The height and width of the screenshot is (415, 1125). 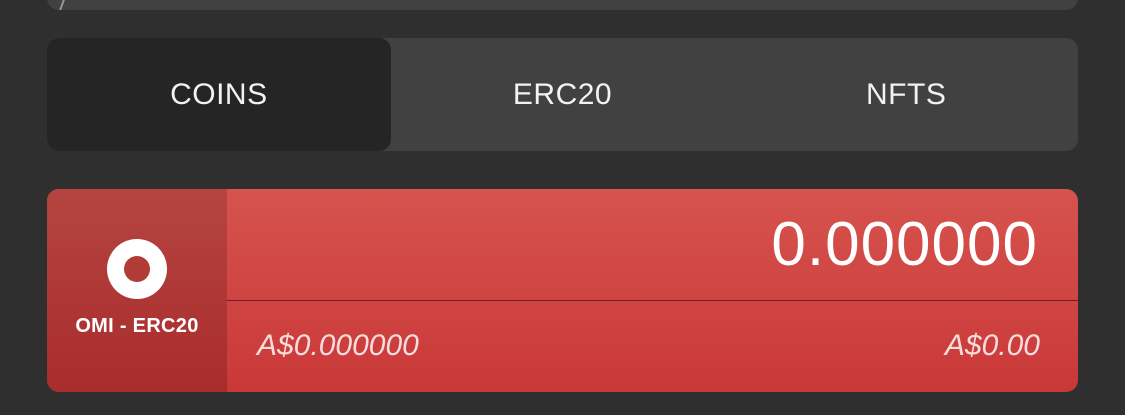 What do you see at coordinates (652, 300) in the screenshot?
I see `divider` at bounding box center [652, 300].